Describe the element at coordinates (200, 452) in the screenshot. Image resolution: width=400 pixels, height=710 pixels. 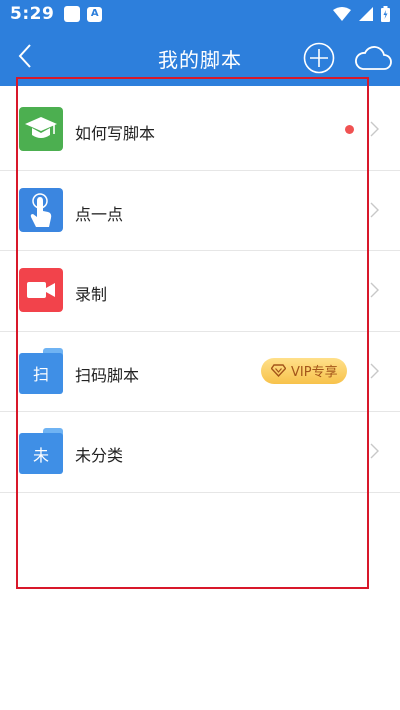
I see `list-item-uncategorized: 未 未分类` at that location.